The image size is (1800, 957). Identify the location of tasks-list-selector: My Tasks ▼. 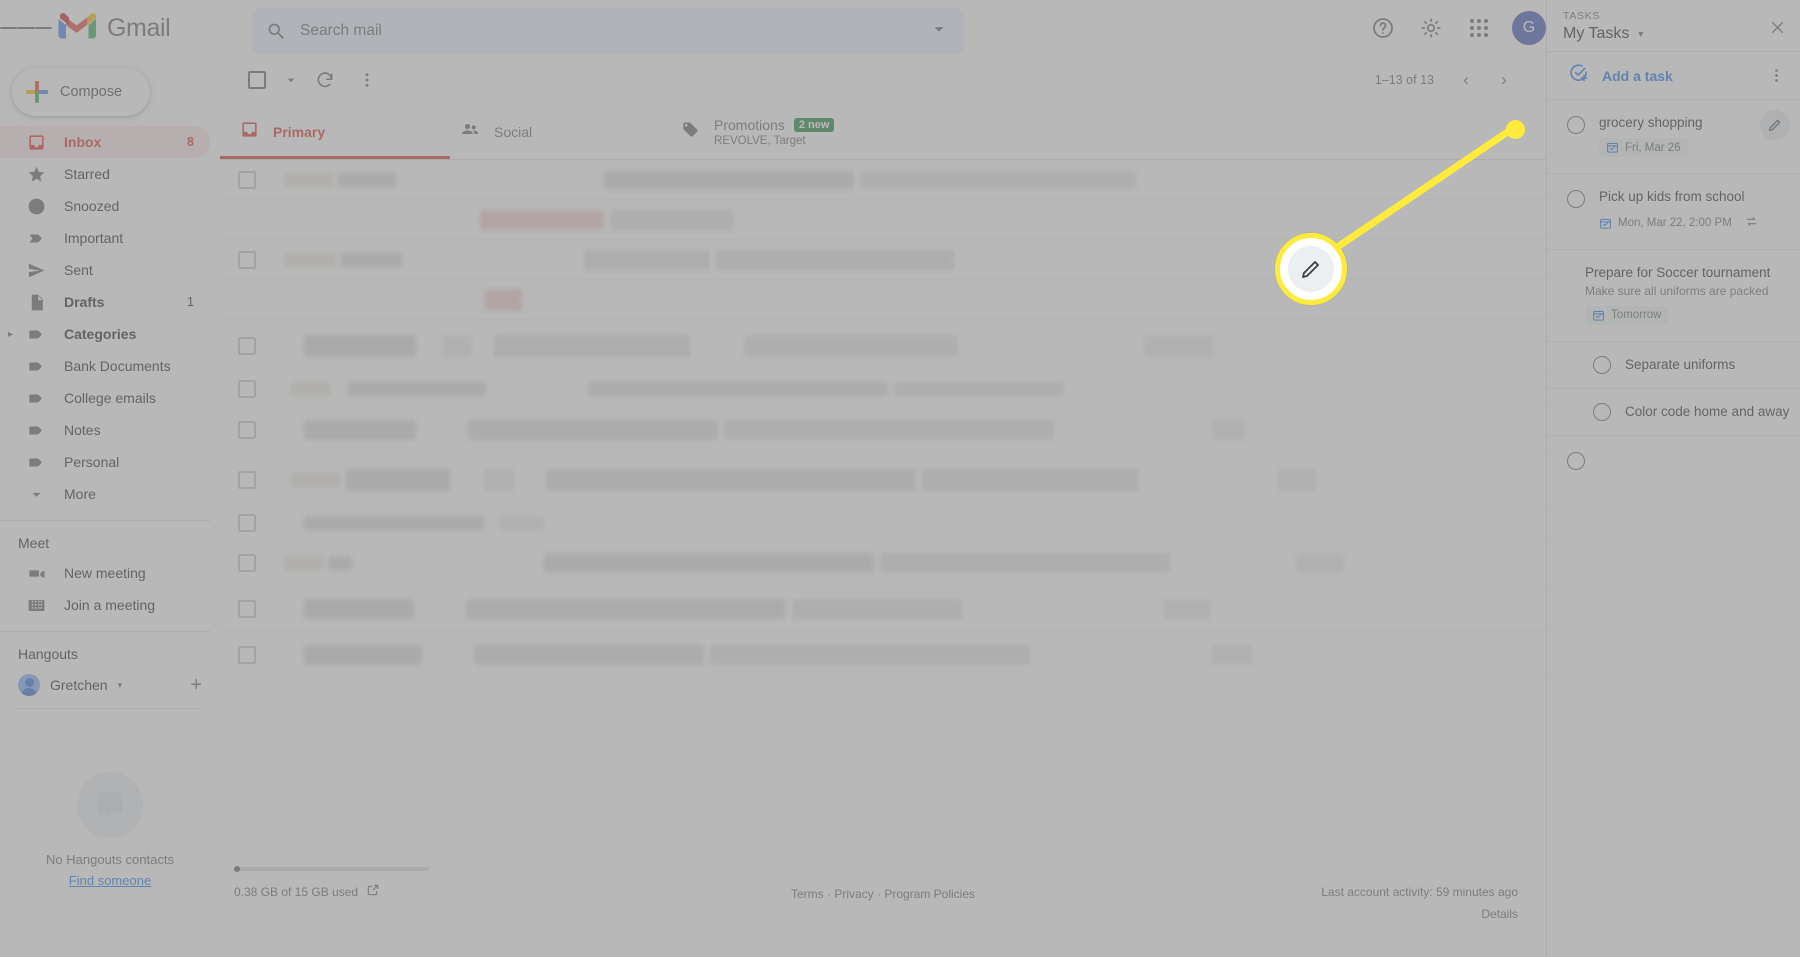
(1674, 34).